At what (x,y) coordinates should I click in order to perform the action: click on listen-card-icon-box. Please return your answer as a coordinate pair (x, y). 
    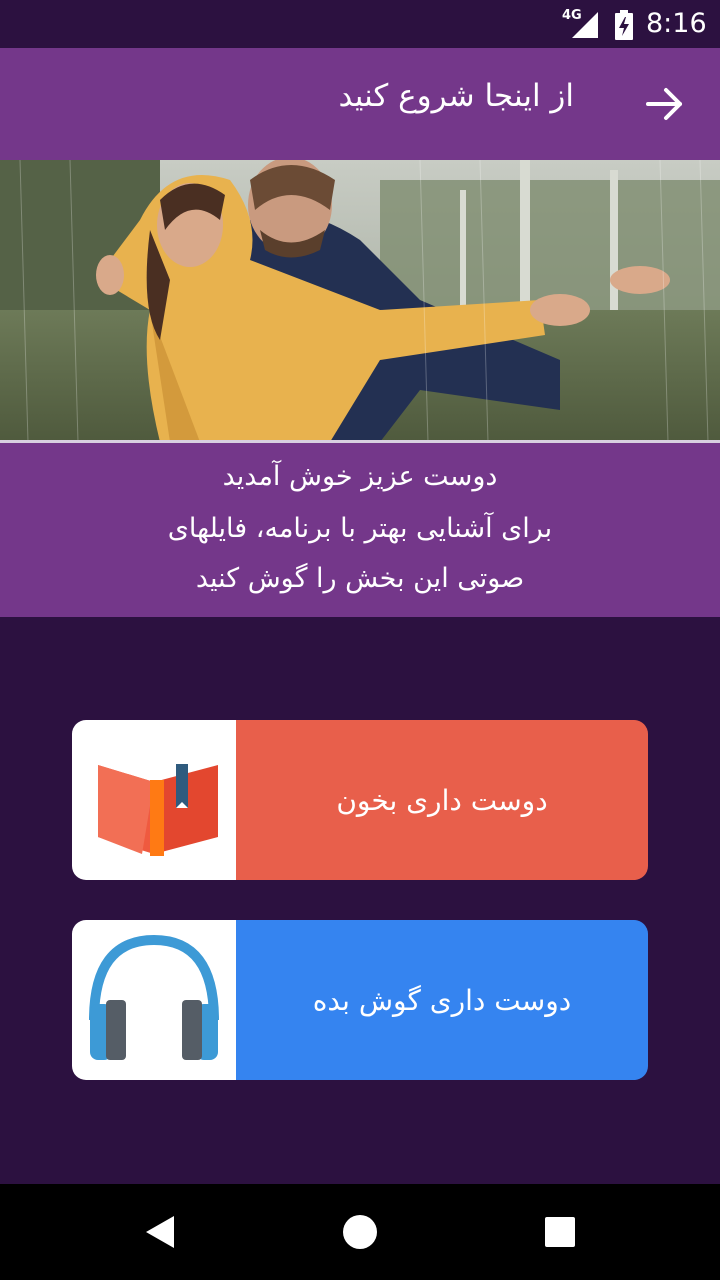
    Looking at the image, I should click on (154, 1000).